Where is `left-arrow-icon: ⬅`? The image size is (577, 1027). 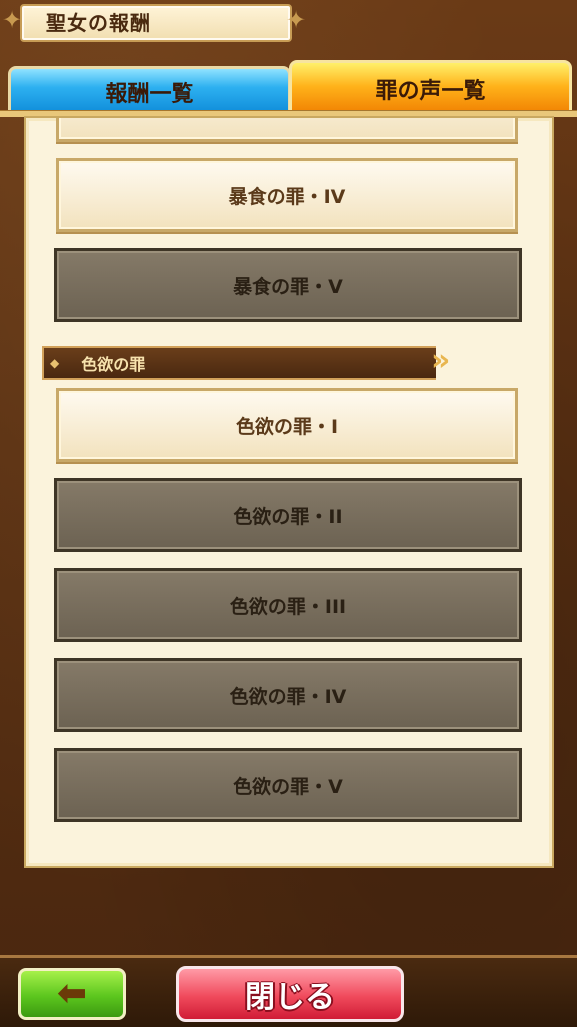
left-arrow-icon: ⬅ is located at coordinates (72, 993).